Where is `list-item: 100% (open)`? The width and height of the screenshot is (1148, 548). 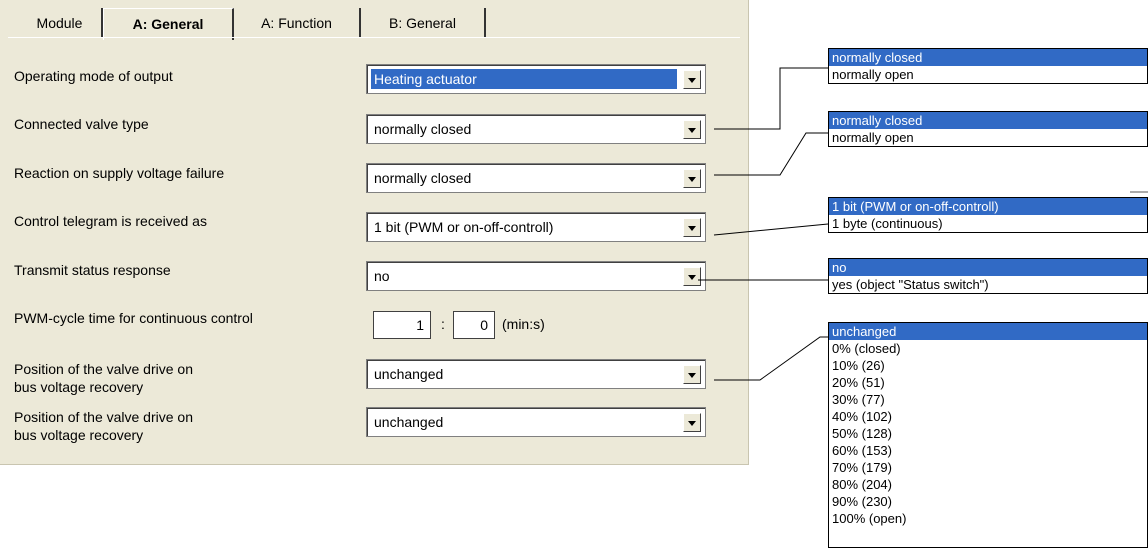
list-item: 100% (open) is located at coordinates (988, 518).